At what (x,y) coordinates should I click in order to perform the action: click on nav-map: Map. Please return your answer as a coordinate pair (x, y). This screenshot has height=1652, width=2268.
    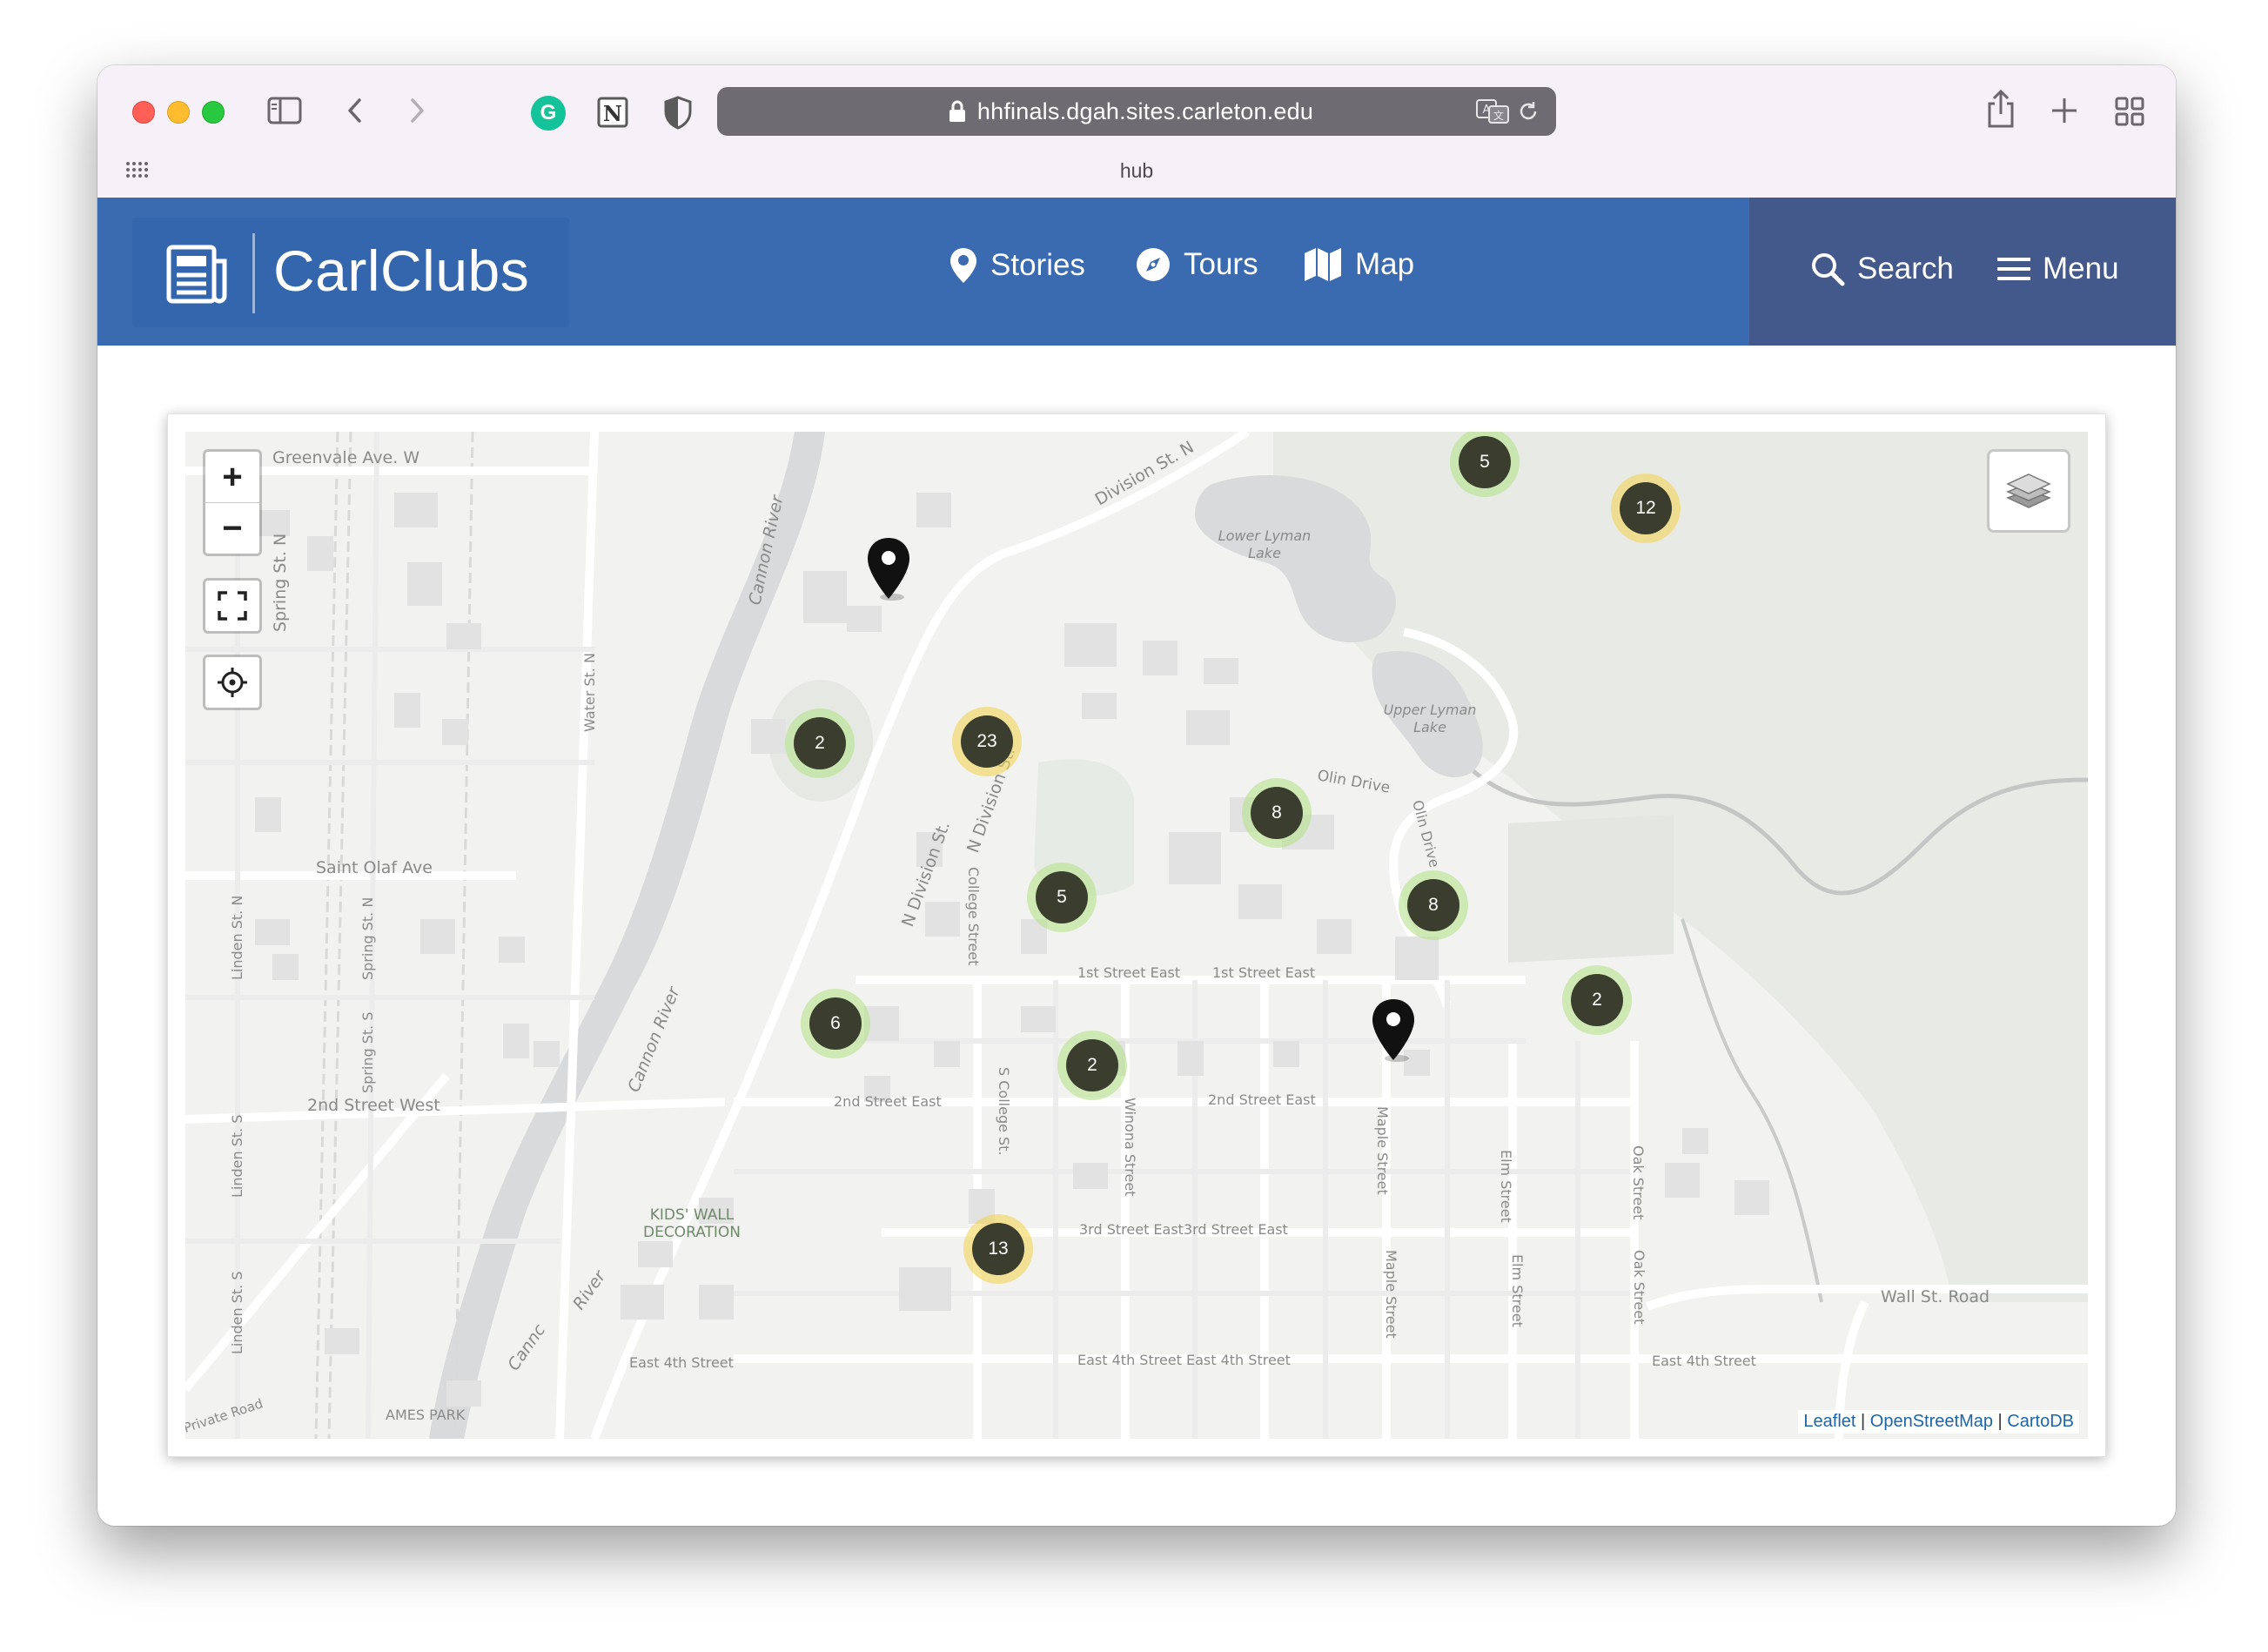
    Looking at the image, I should click on (1358, 265).